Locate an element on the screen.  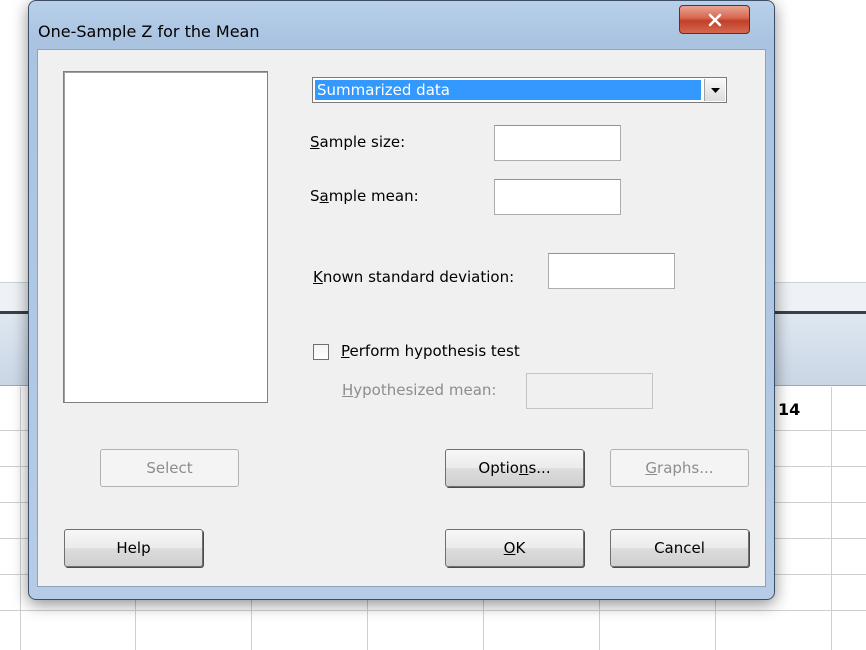
grid-row-line is located at coordinates (433, 610).